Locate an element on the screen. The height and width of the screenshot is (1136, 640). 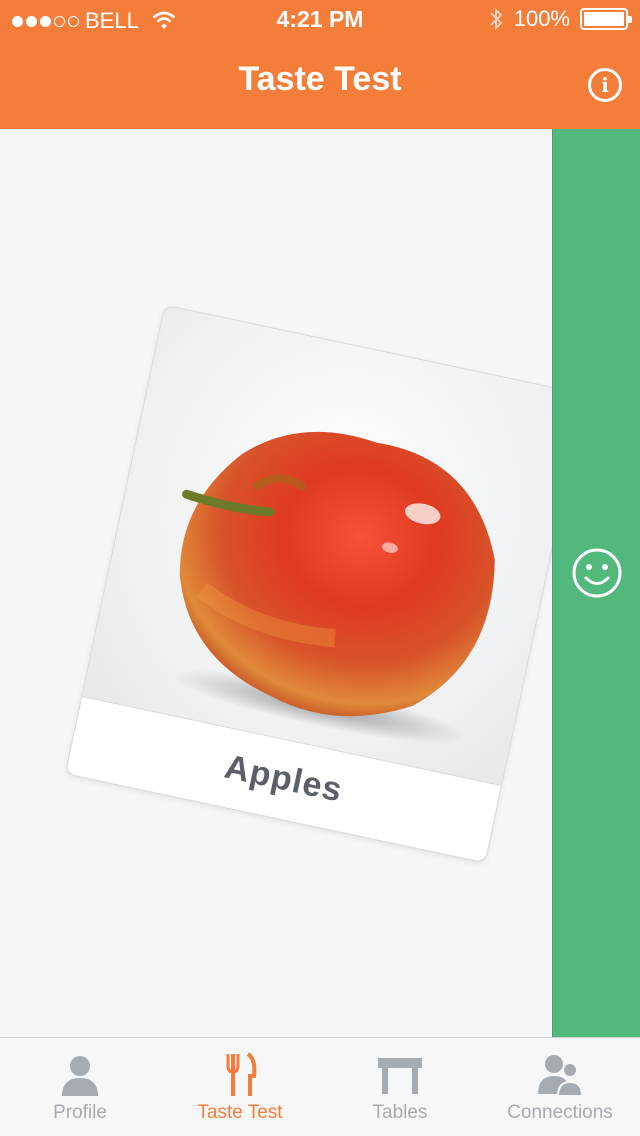
status-right: 100% is located at coordinates (560, 19).